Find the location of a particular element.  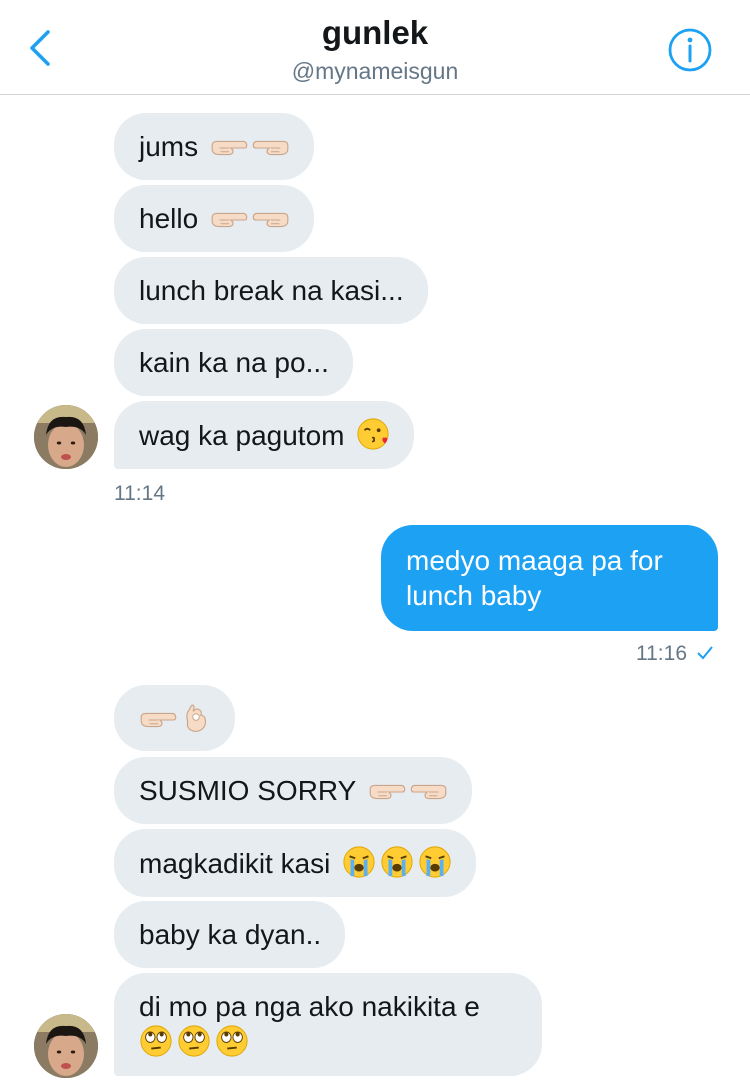

message-timestamp: 11:14 is located at coordinates (139, 493).